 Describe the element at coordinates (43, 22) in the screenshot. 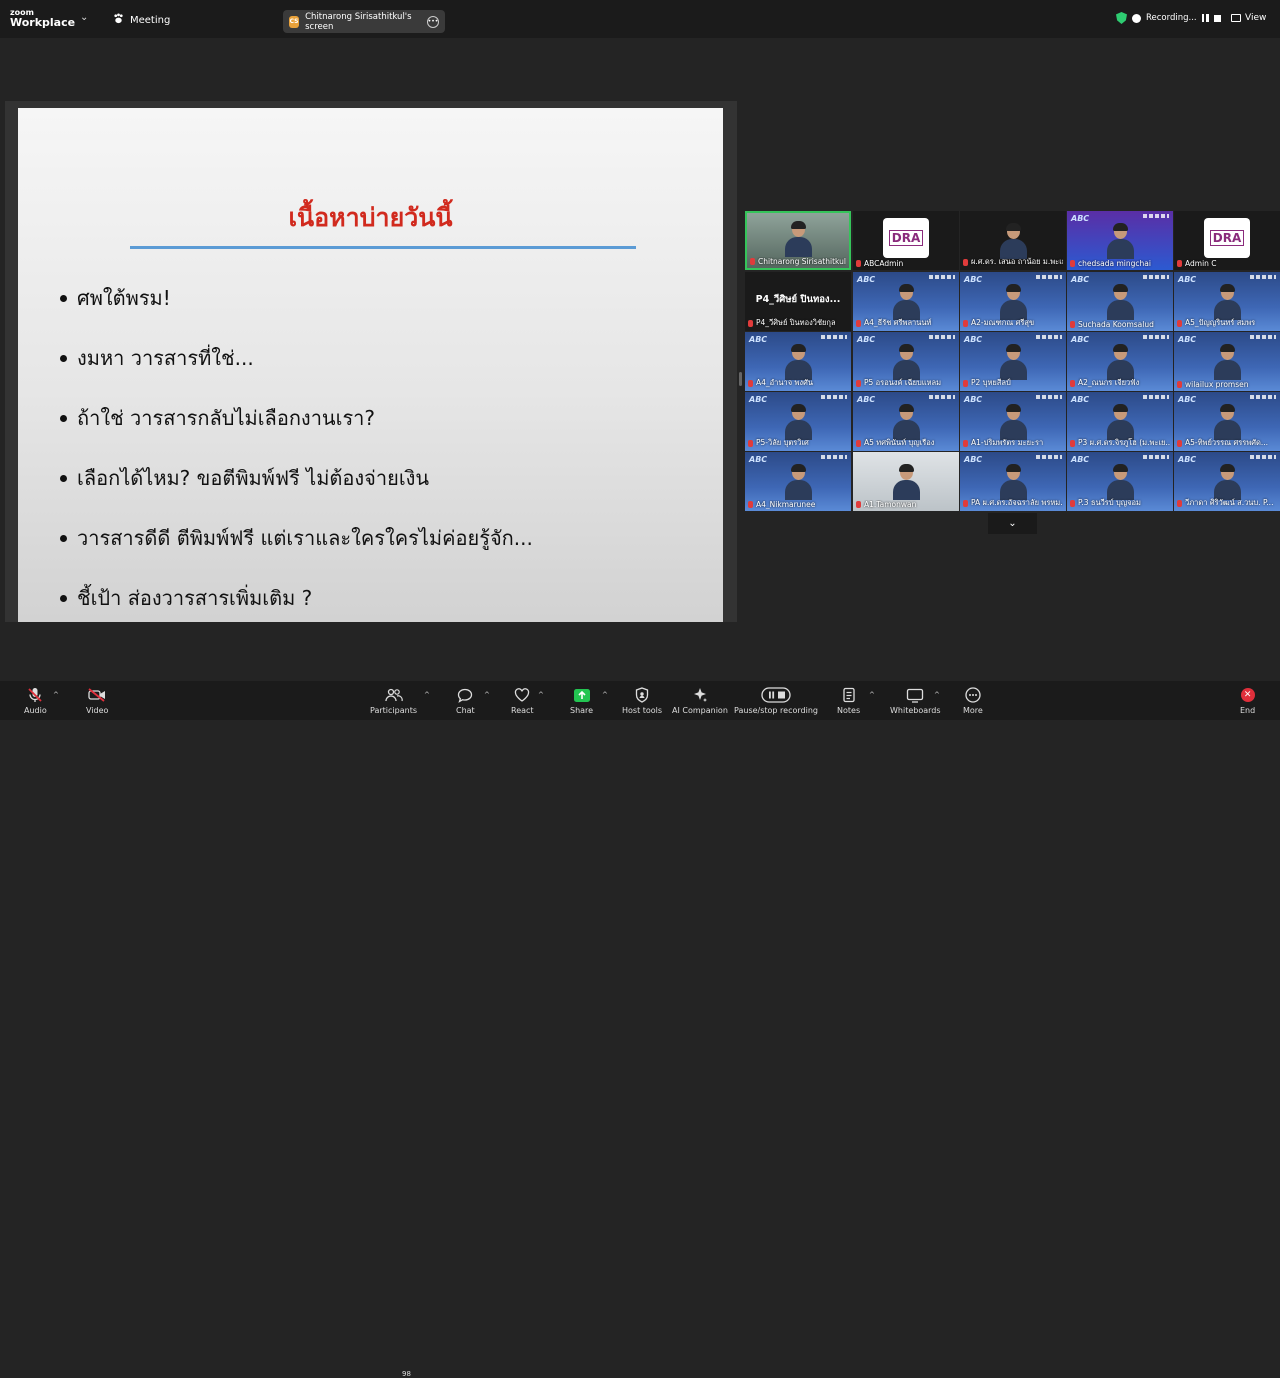

I see `logo-line2: Workplace` at that location.